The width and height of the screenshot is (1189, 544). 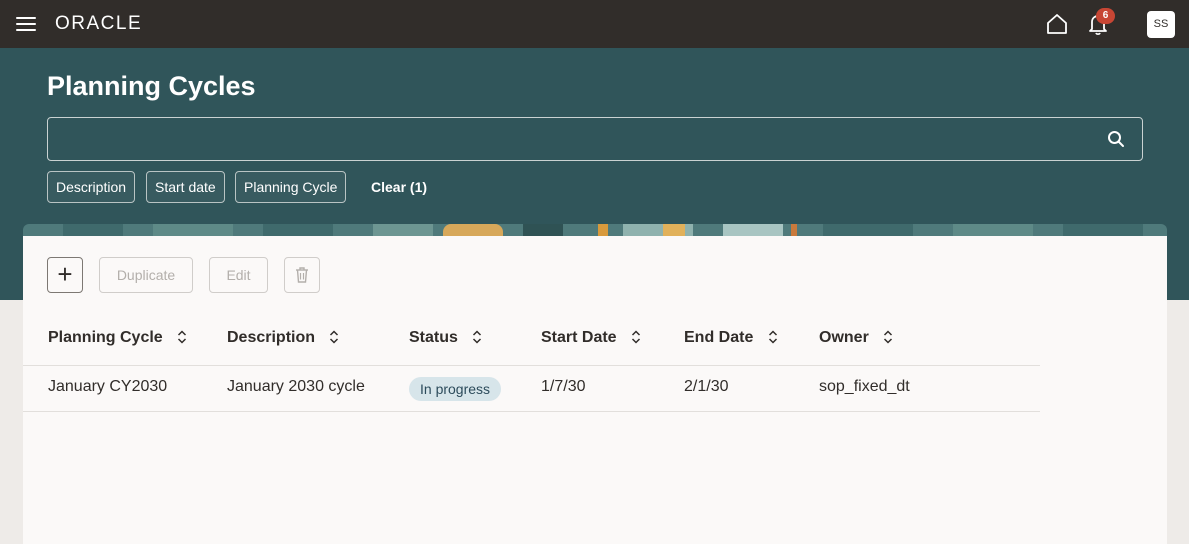 I want to click on trash-icon, so click(x=302, y=275).